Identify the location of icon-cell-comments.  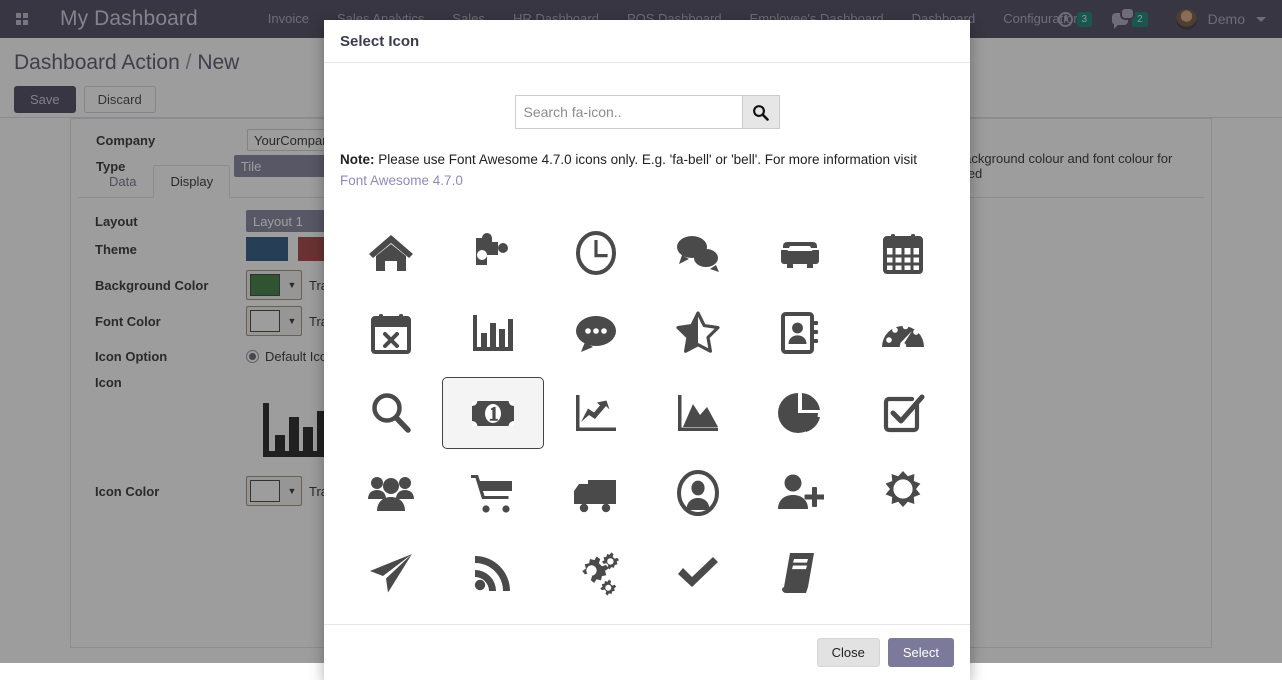
(698, 253).